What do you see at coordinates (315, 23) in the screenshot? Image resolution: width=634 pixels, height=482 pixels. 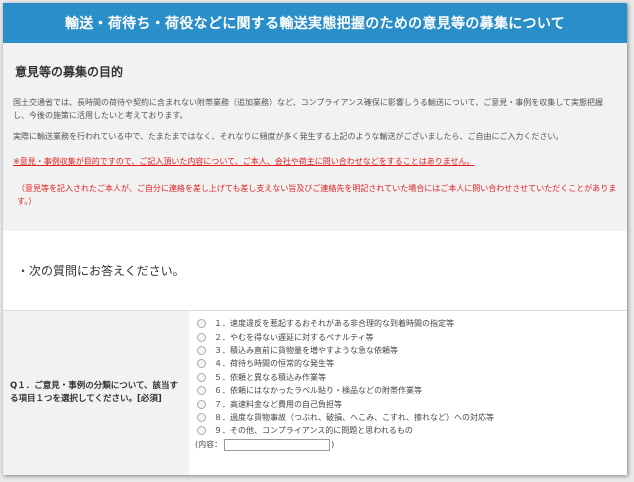 I see `page-title: 輸送・荷待ち・荷役などに関する輸送実態把握のための意見等の募集について` at bounding box center [315, 23].